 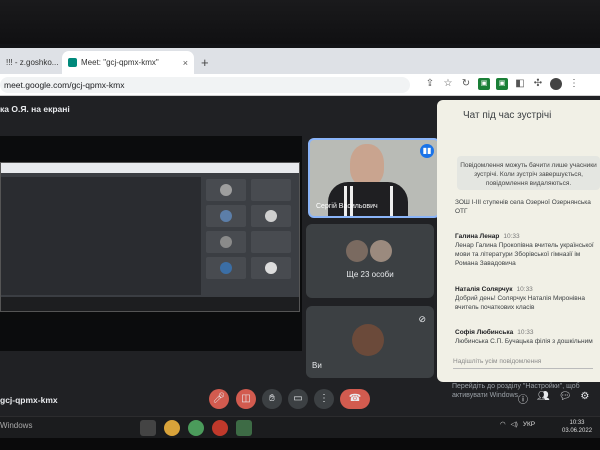 What do you see at coordinates (503, 424) in the screenshot?
I see `network-icon: ◠` at bounding box center [503, 424].